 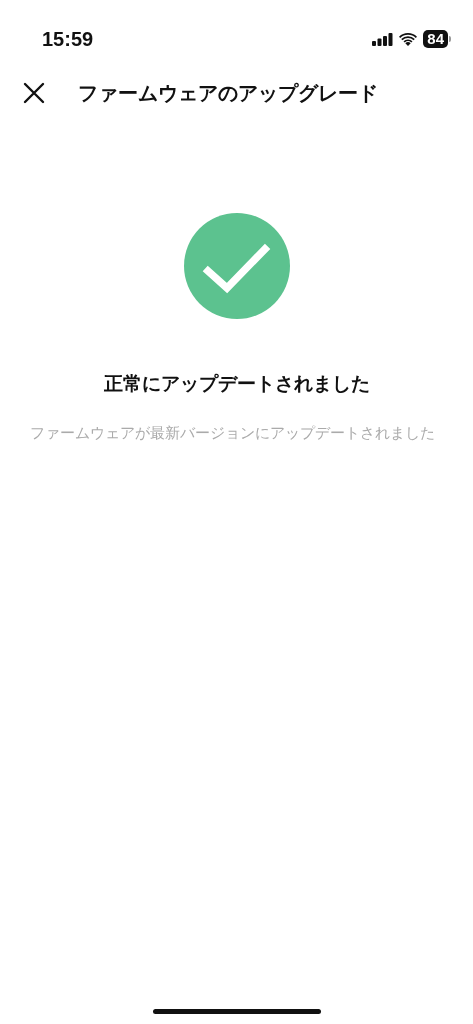 What do you see at coordinates (68, 39) in the screenshot?
I see `status-time: 15:59` at bounding box center [68, 39].